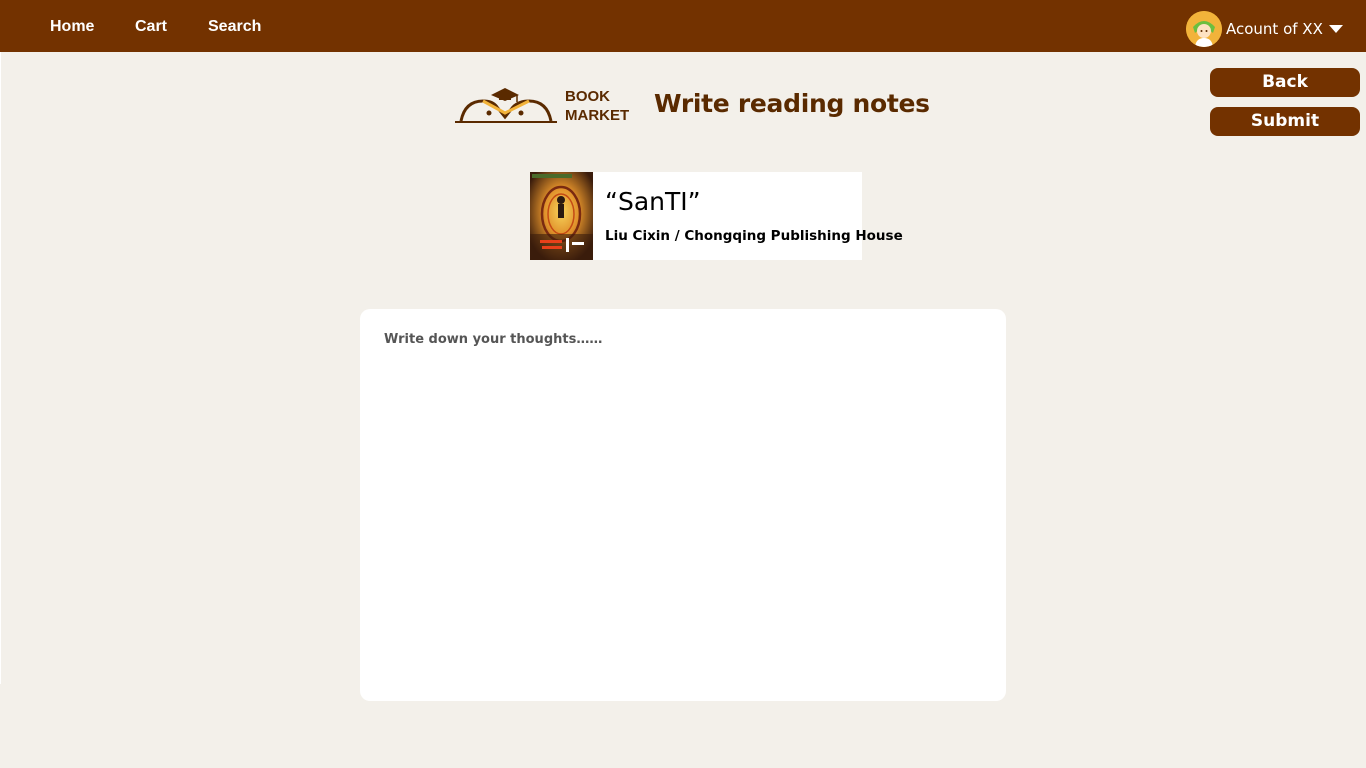 The width and height of the screenshot is (1366, 768). I want to click on nav-search-link: Search, so click(234, 27).